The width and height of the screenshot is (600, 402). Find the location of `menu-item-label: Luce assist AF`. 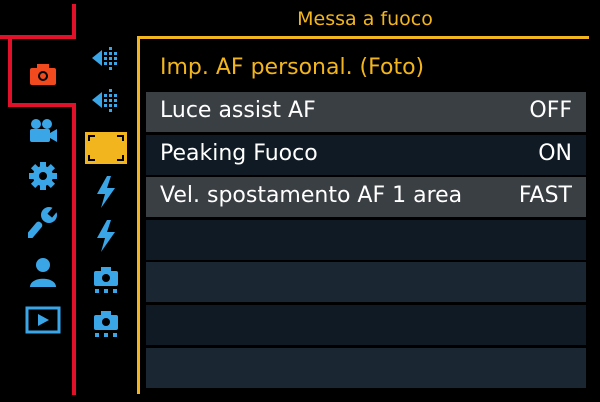

menu-item-label: Luce assist AF is located at coordinates (238, 110).